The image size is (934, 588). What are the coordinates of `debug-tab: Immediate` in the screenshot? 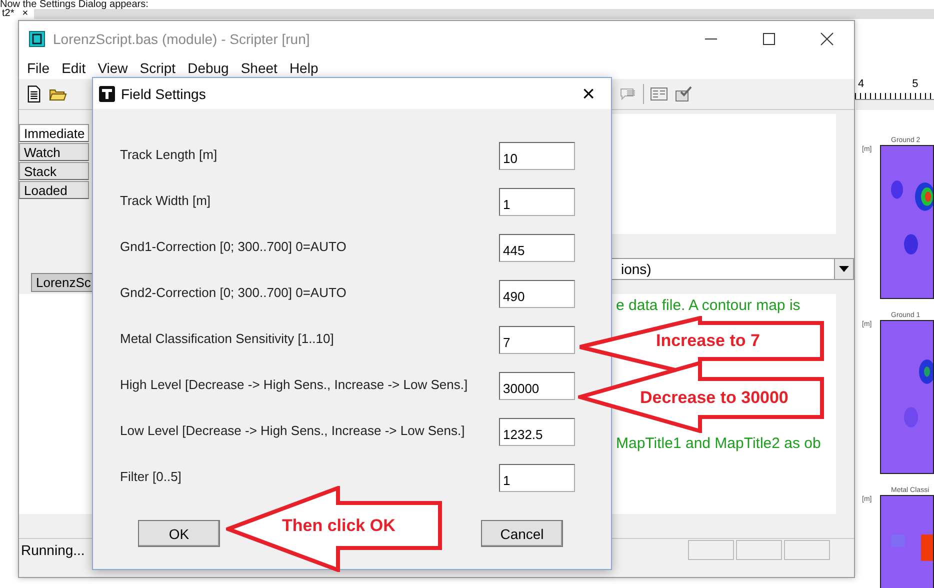 It's located at (54, 133).